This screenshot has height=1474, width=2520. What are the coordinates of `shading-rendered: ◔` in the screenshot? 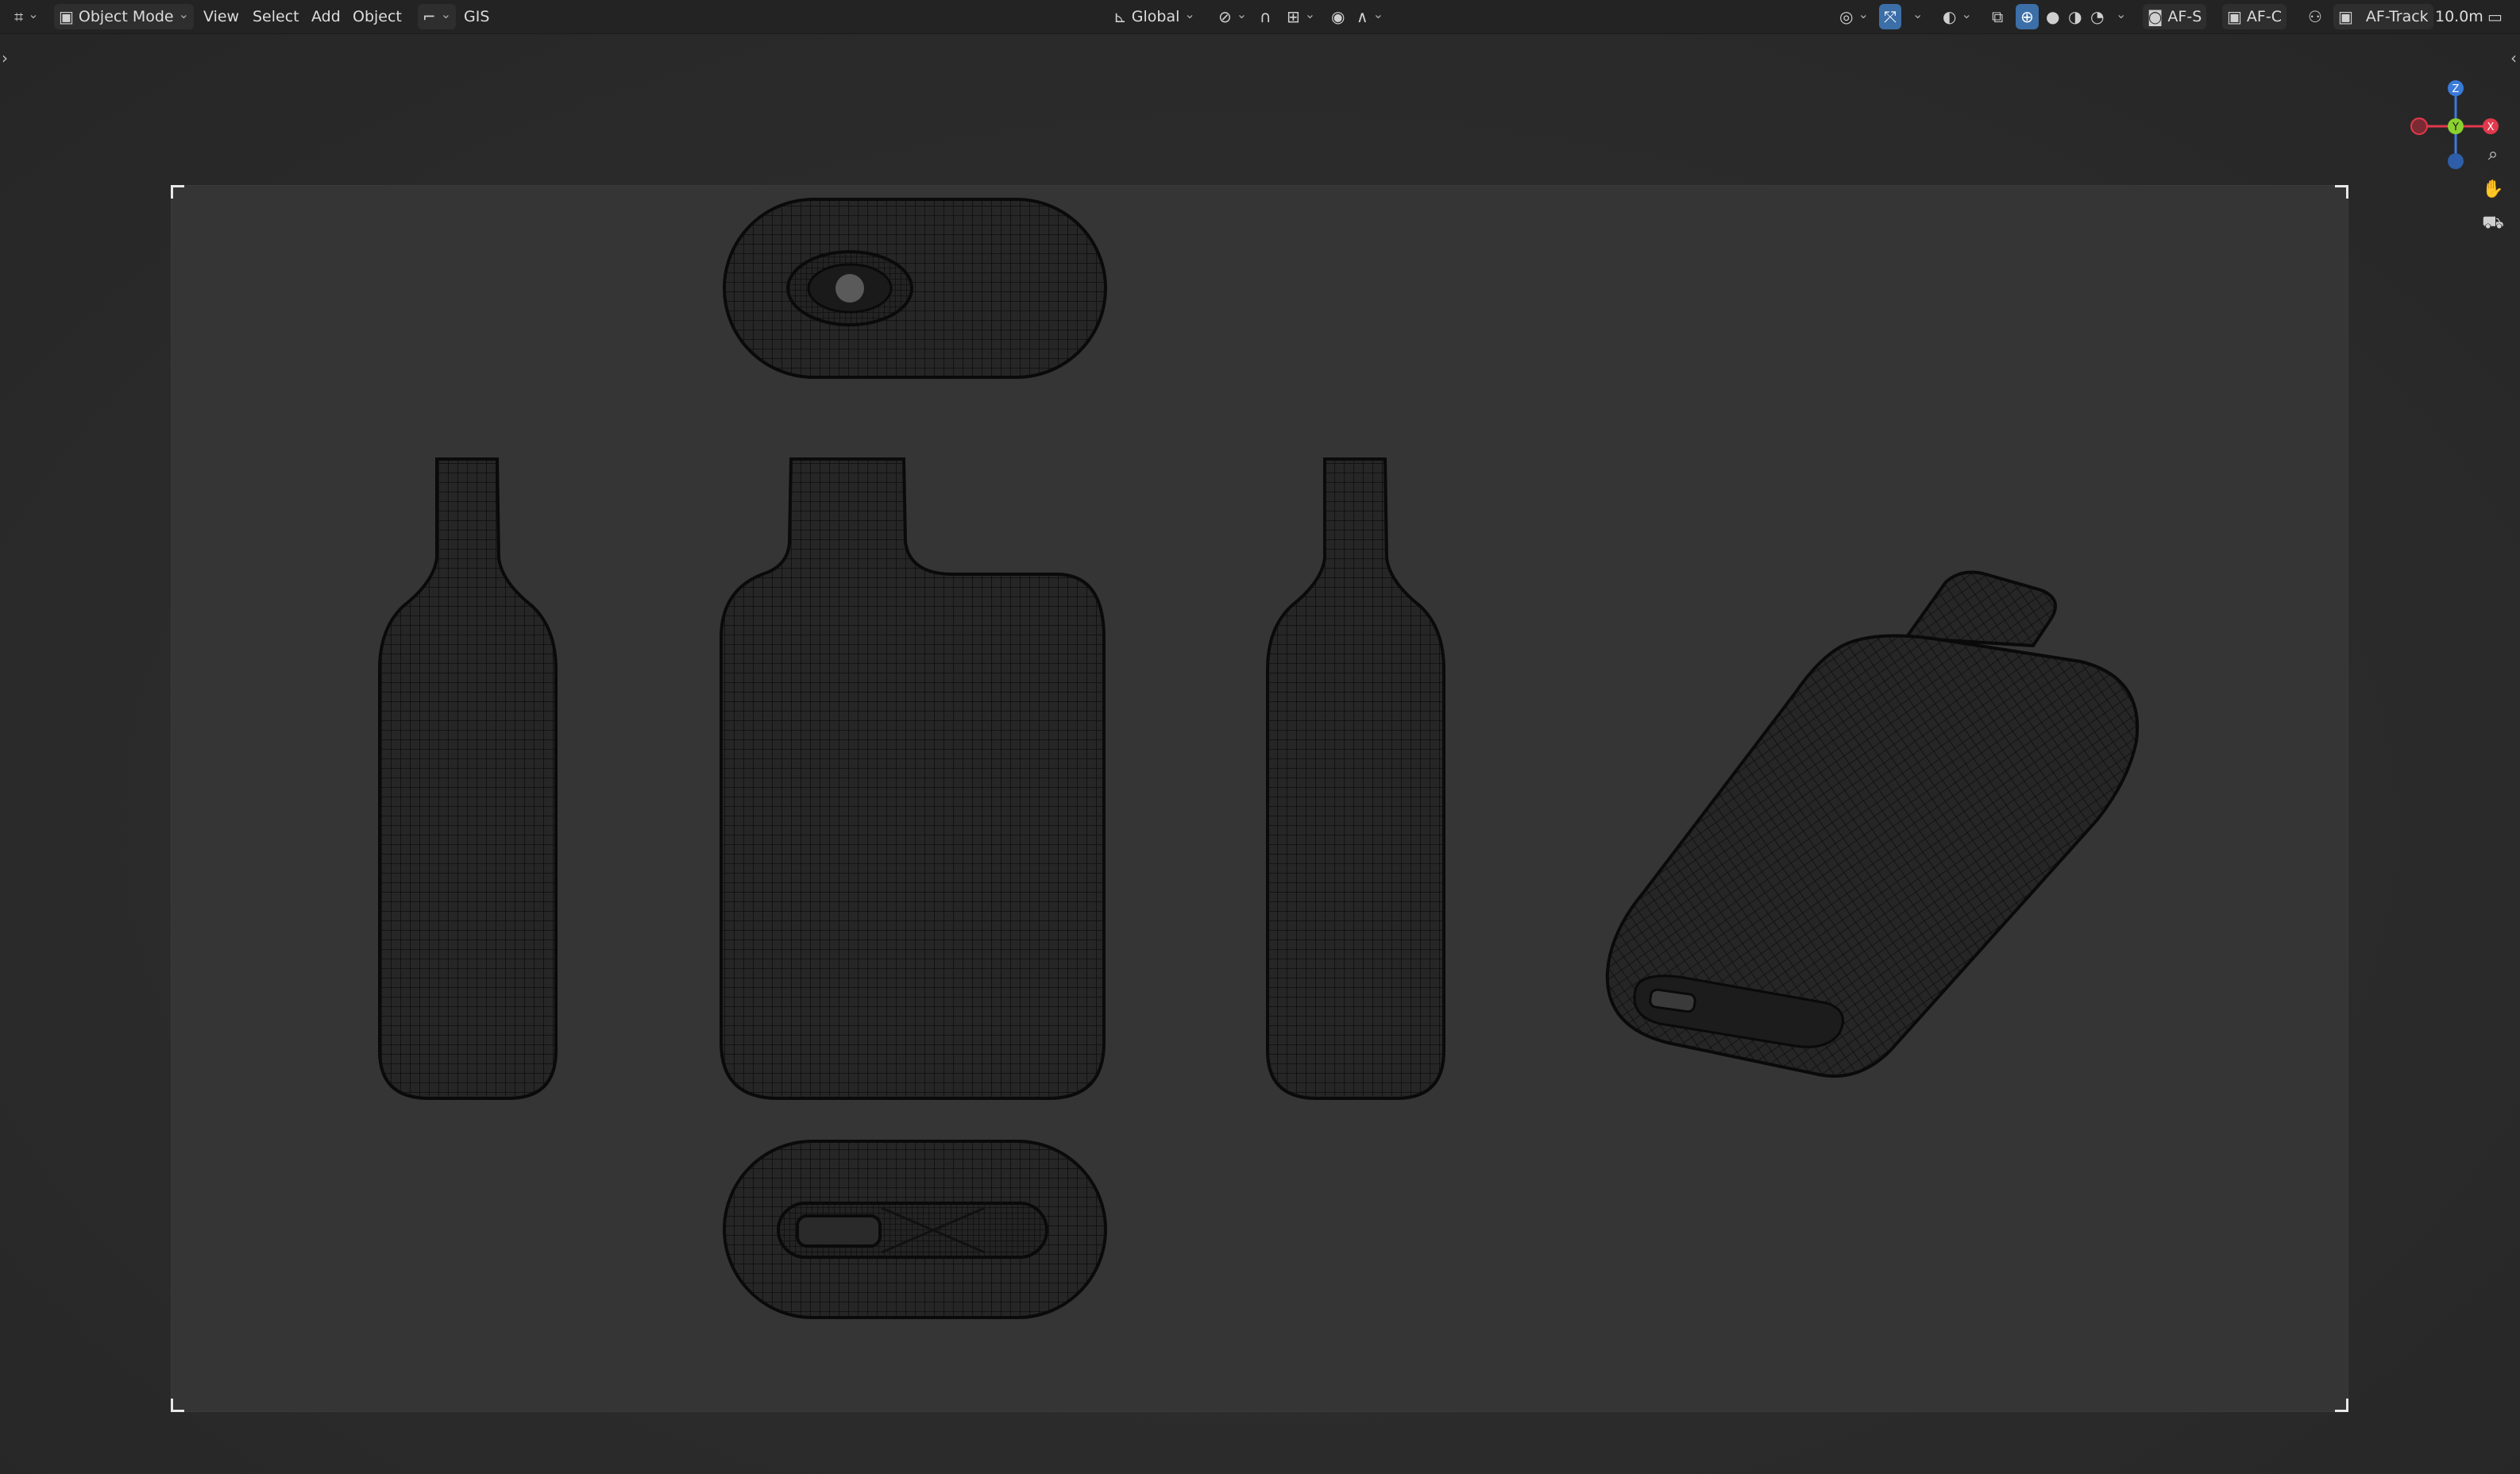 It's located at (2097, 16).